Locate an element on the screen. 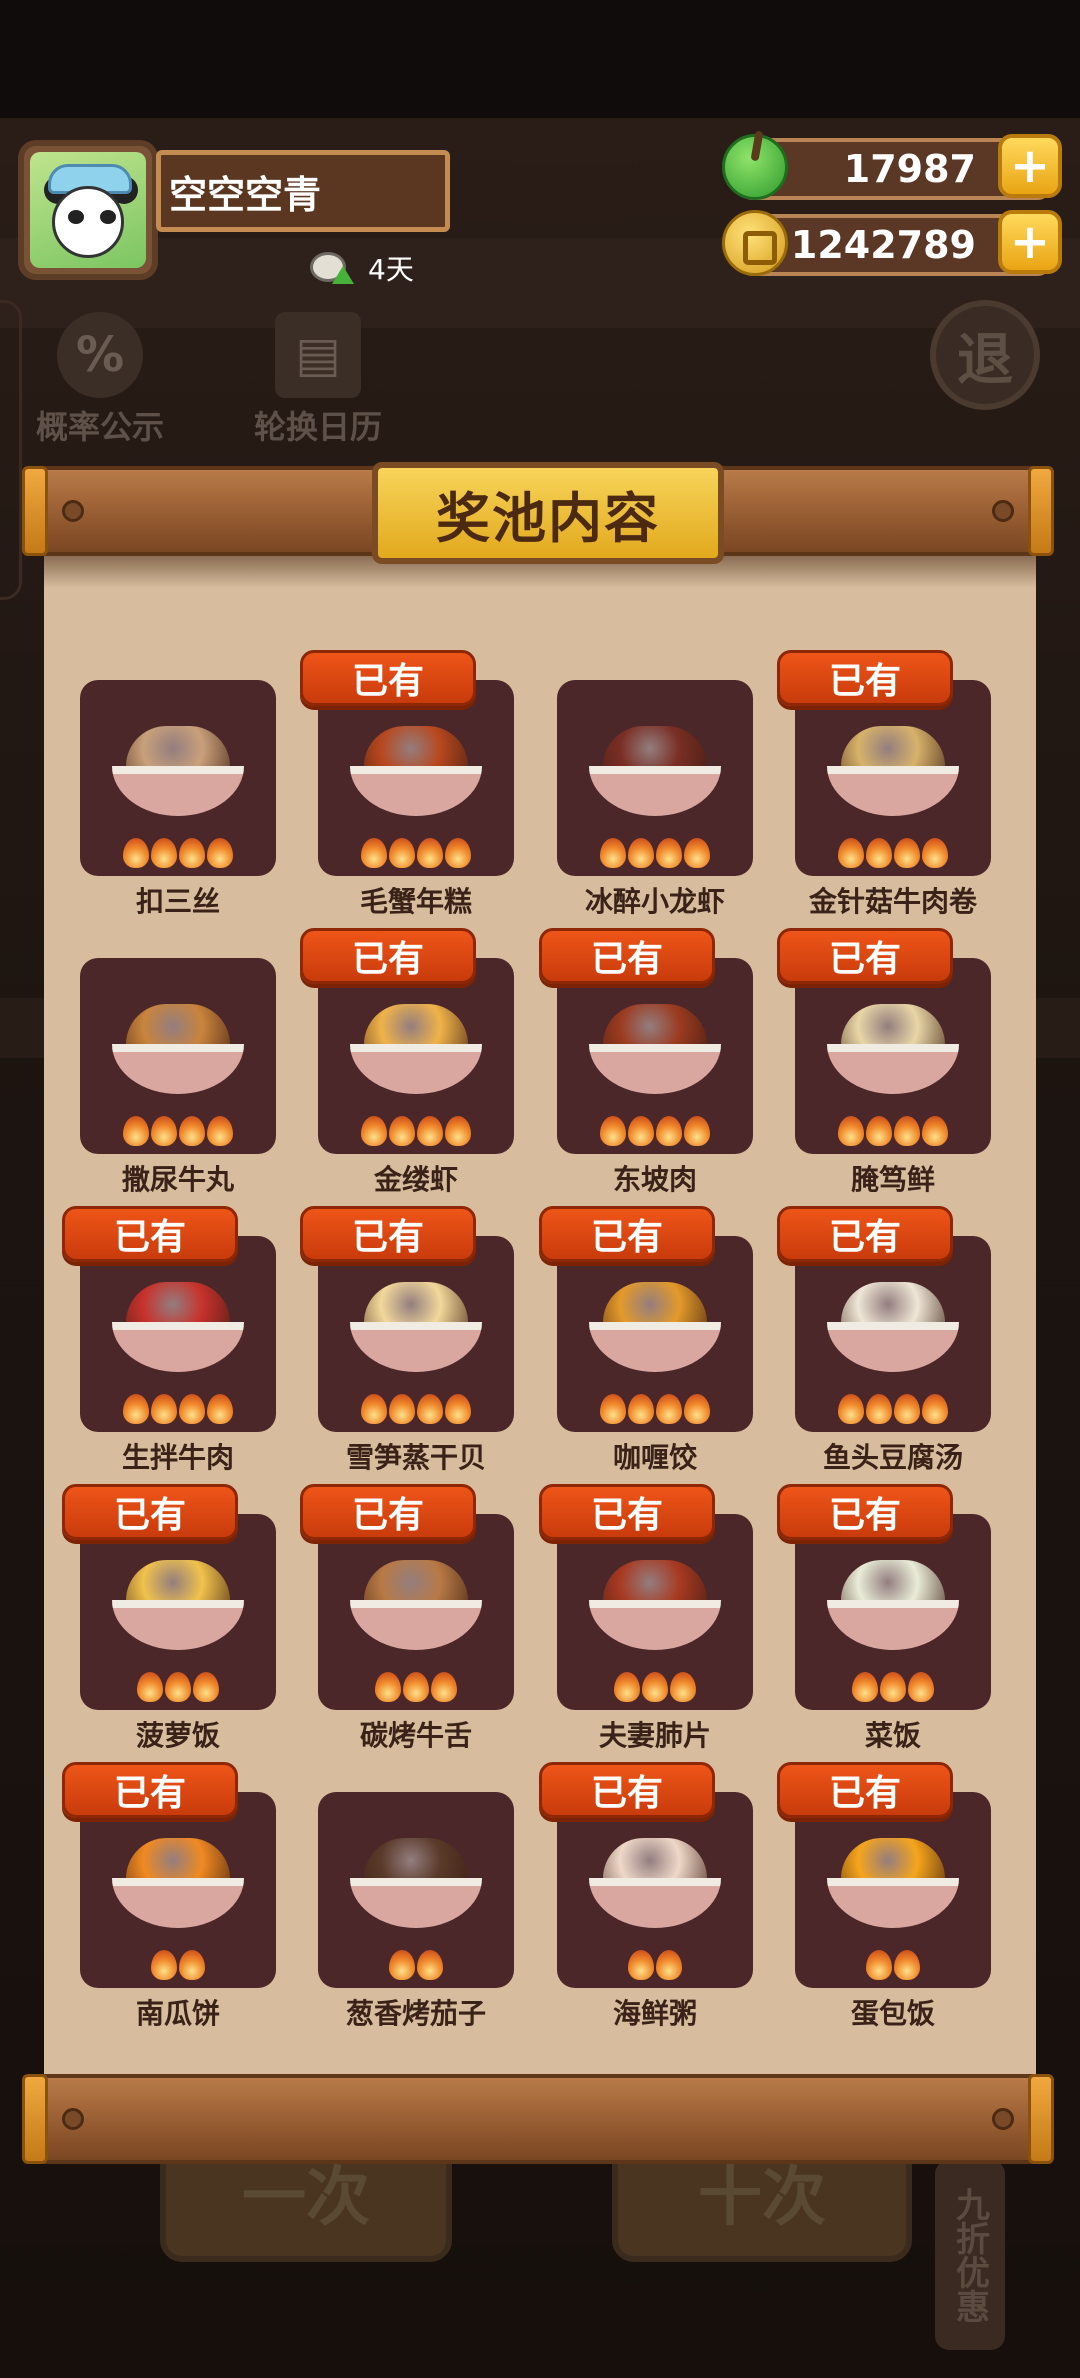  probability-button: % 概率公示 is located at coordinates (100, 380).